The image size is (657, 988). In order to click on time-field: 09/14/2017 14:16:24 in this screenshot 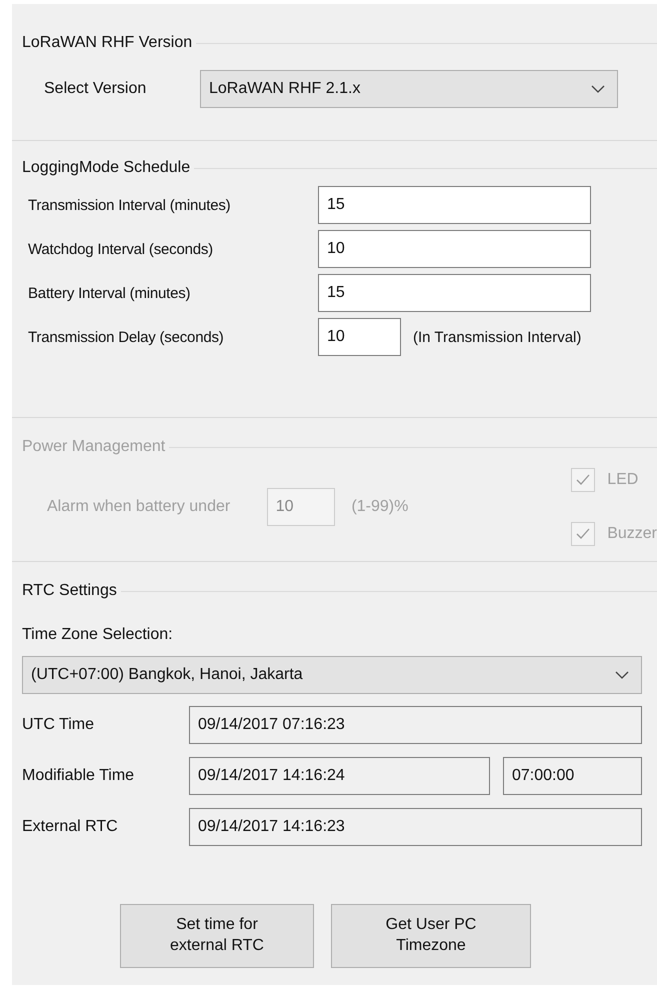, I will do `click(339, 776)`.